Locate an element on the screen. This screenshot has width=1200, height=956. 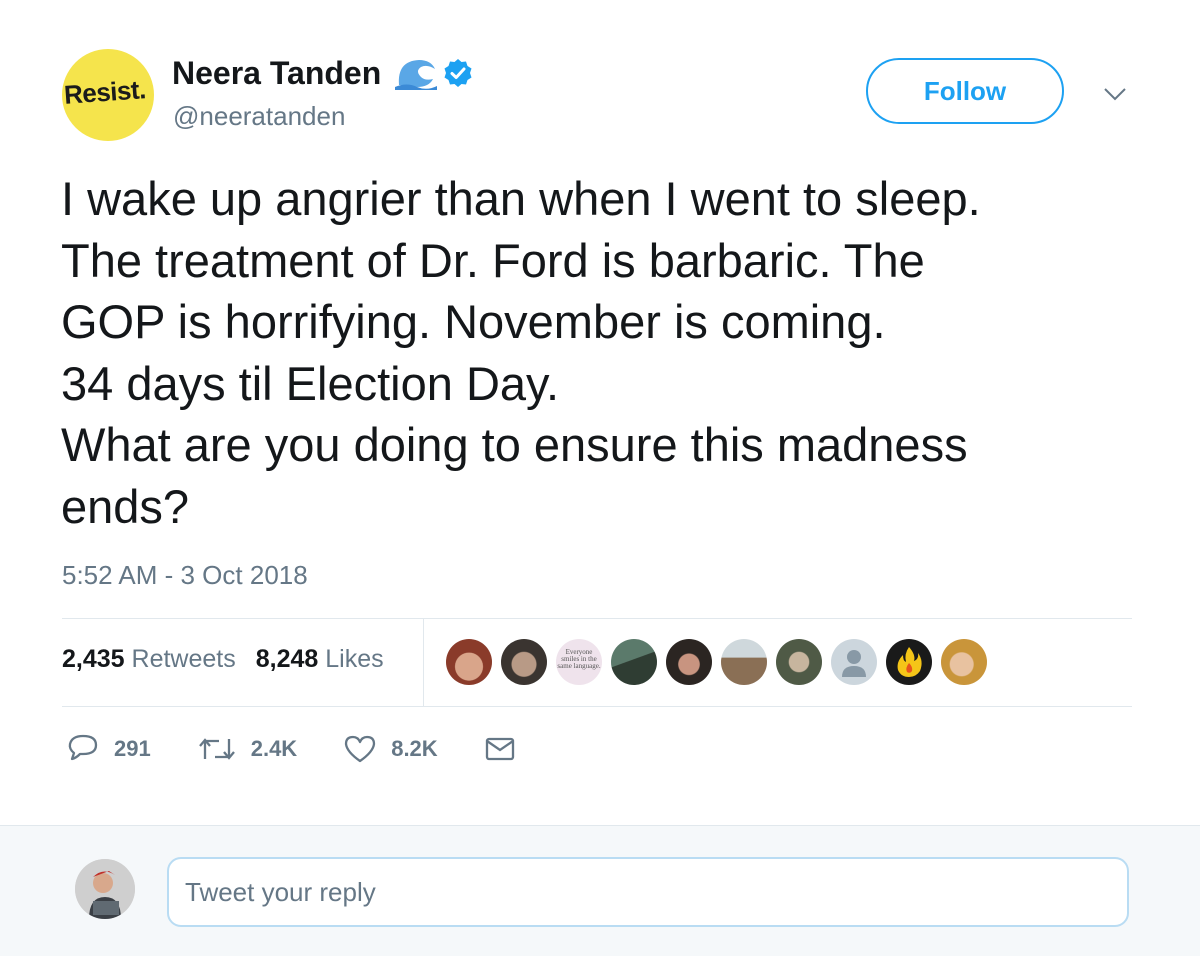
retweet-count: 2.4K is located at coordinates (274, 748).